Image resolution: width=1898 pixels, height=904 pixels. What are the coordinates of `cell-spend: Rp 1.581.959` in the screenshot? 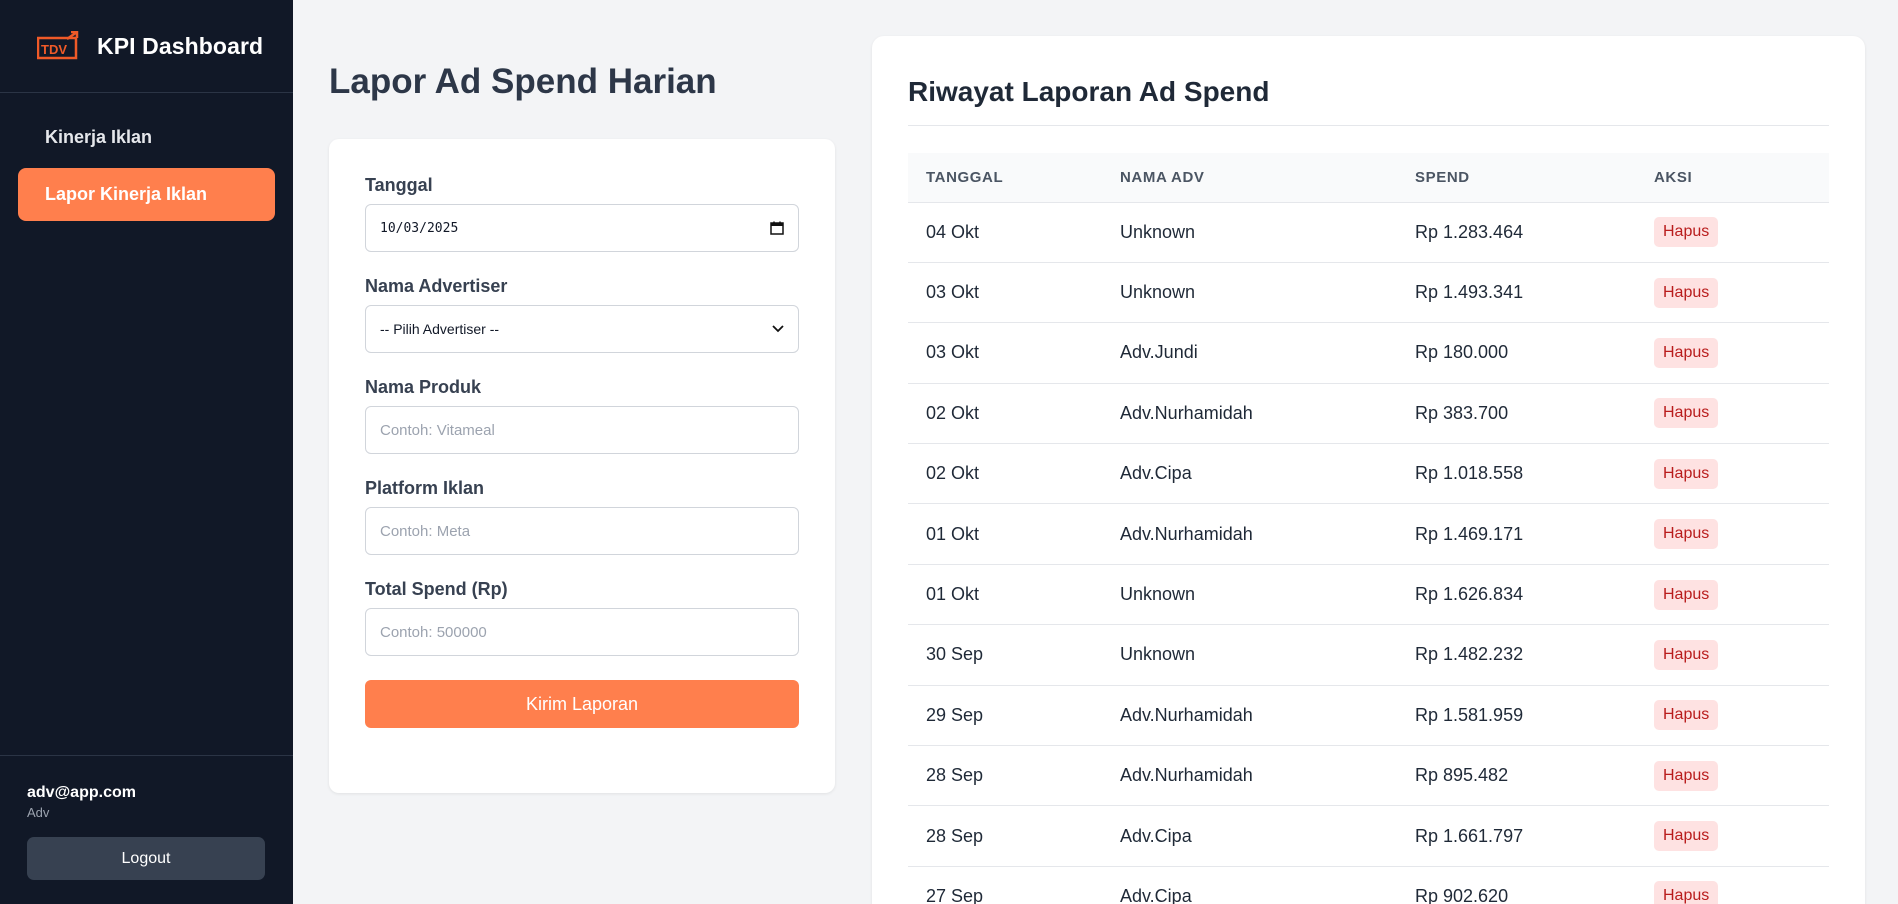 It's located at (1469, 714).